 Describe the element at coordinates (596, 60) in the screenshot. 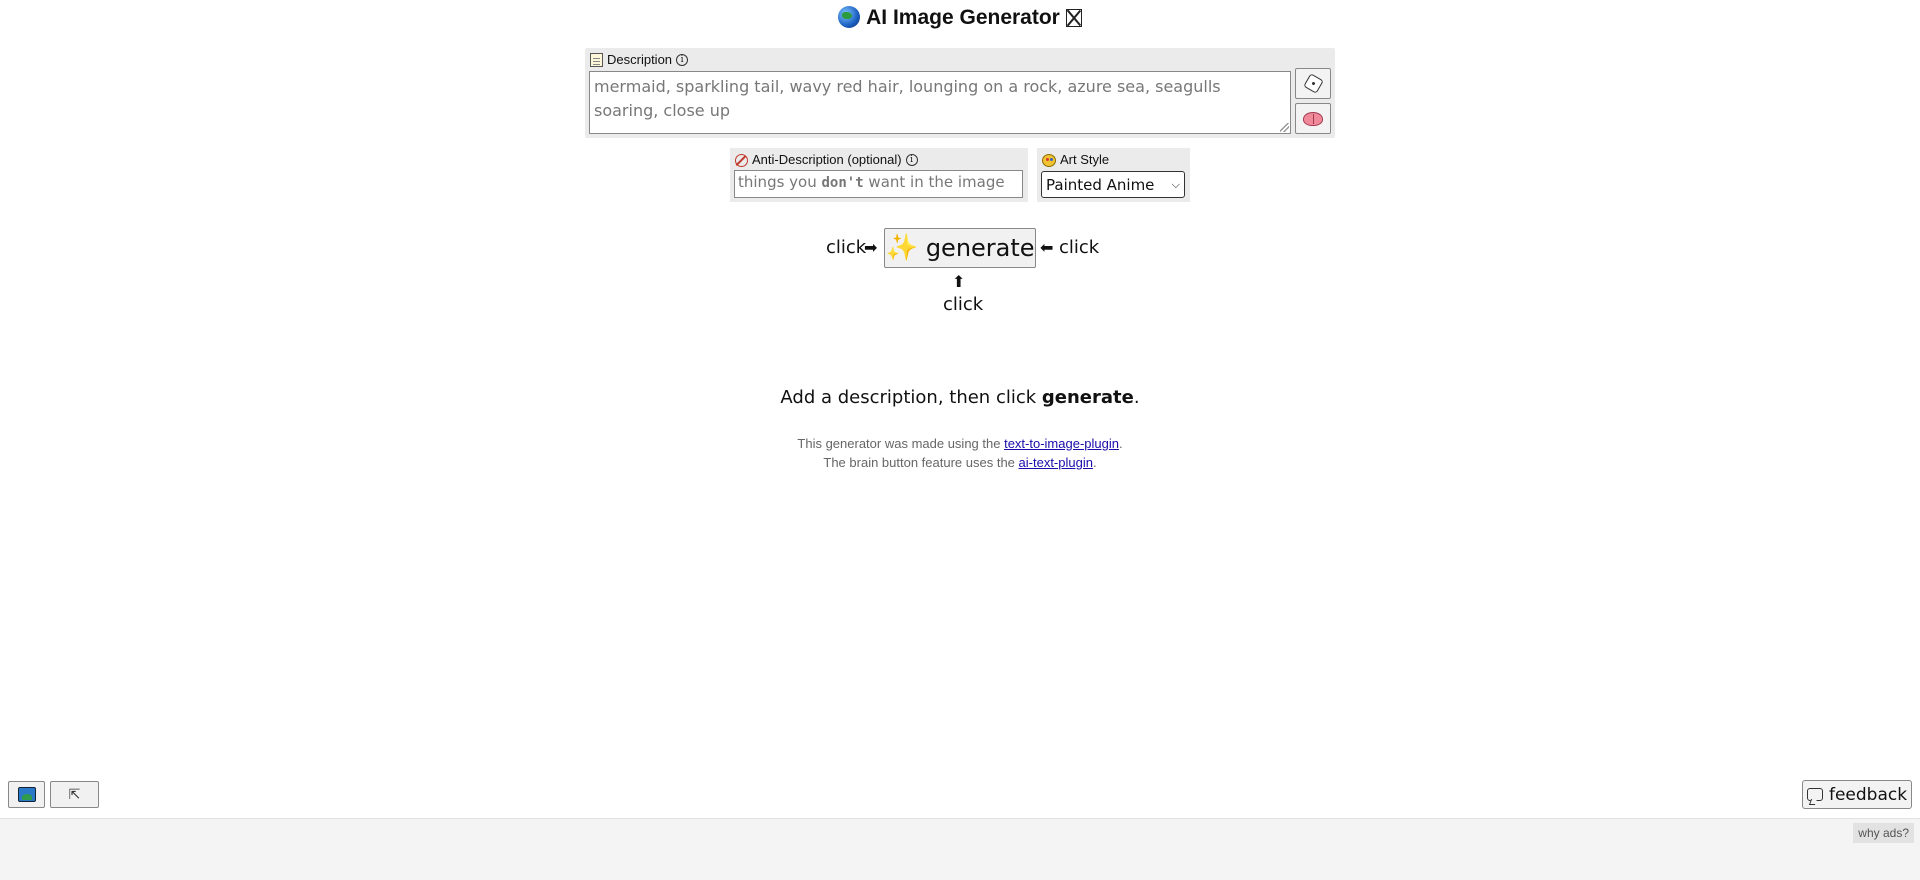

I see `notepad-icon` at that location.